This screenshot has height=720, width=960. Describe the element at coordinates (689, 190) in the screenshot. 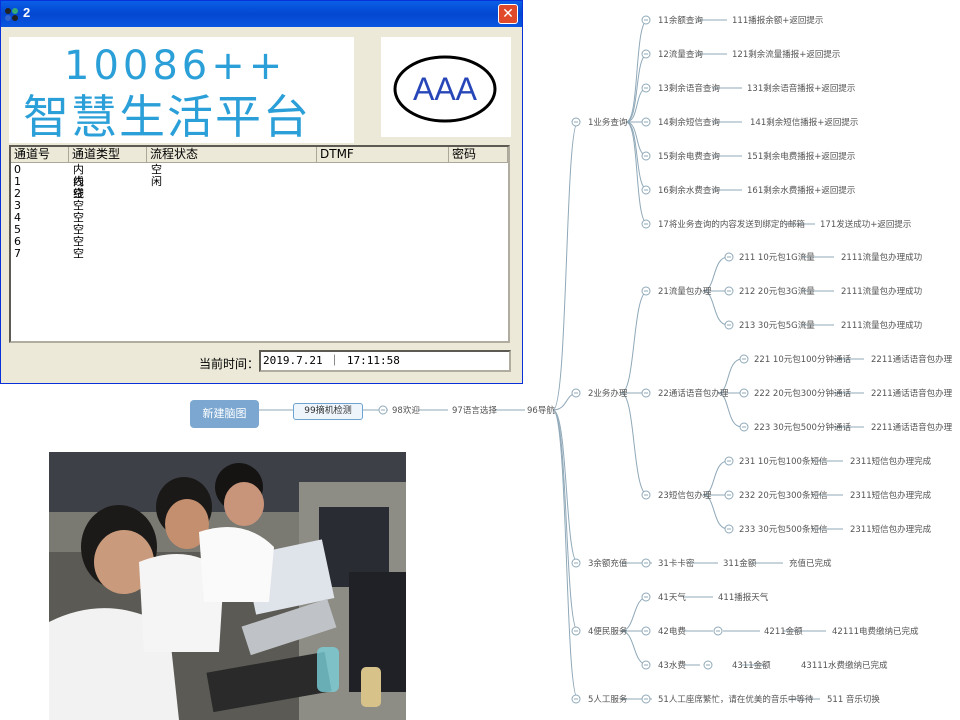

I see `node-item: 16剩余水费查询` at that location.